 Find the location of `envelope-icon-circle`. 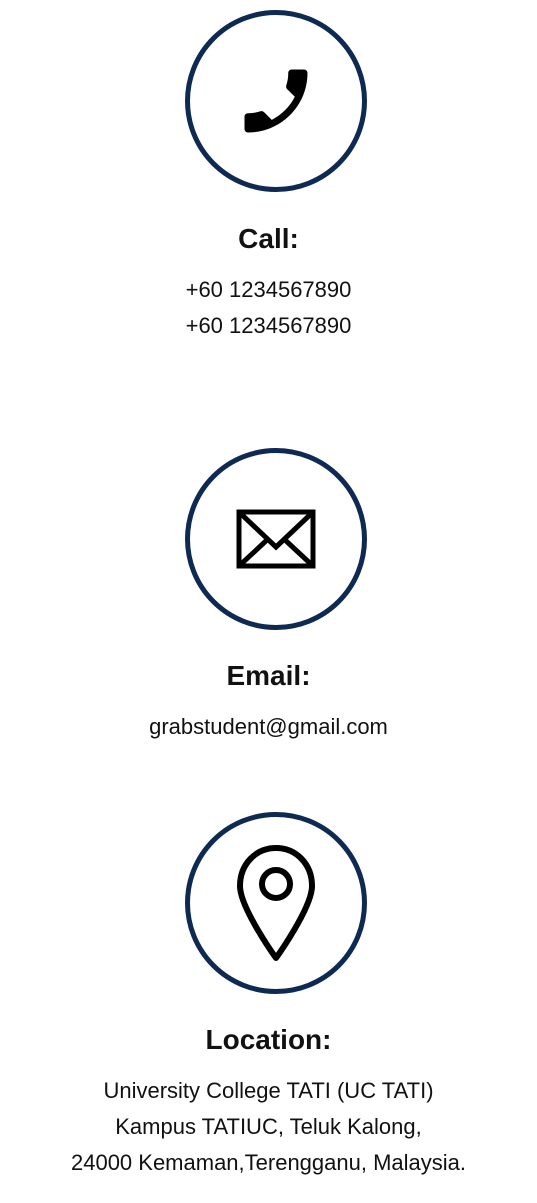

envelope-icon-circle is located at coordinates (276, 539).